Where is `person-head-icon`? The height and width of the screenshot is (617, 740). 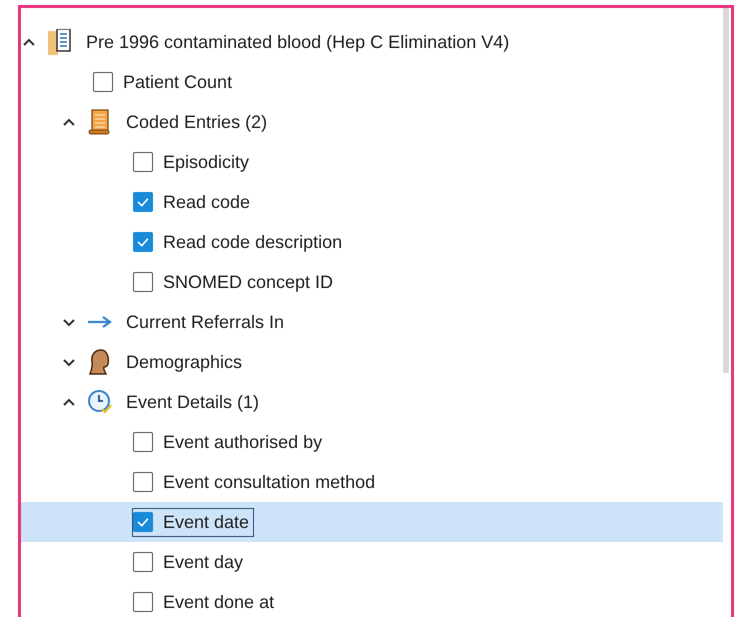
person-head-icon is located at coordinates (100, 362).